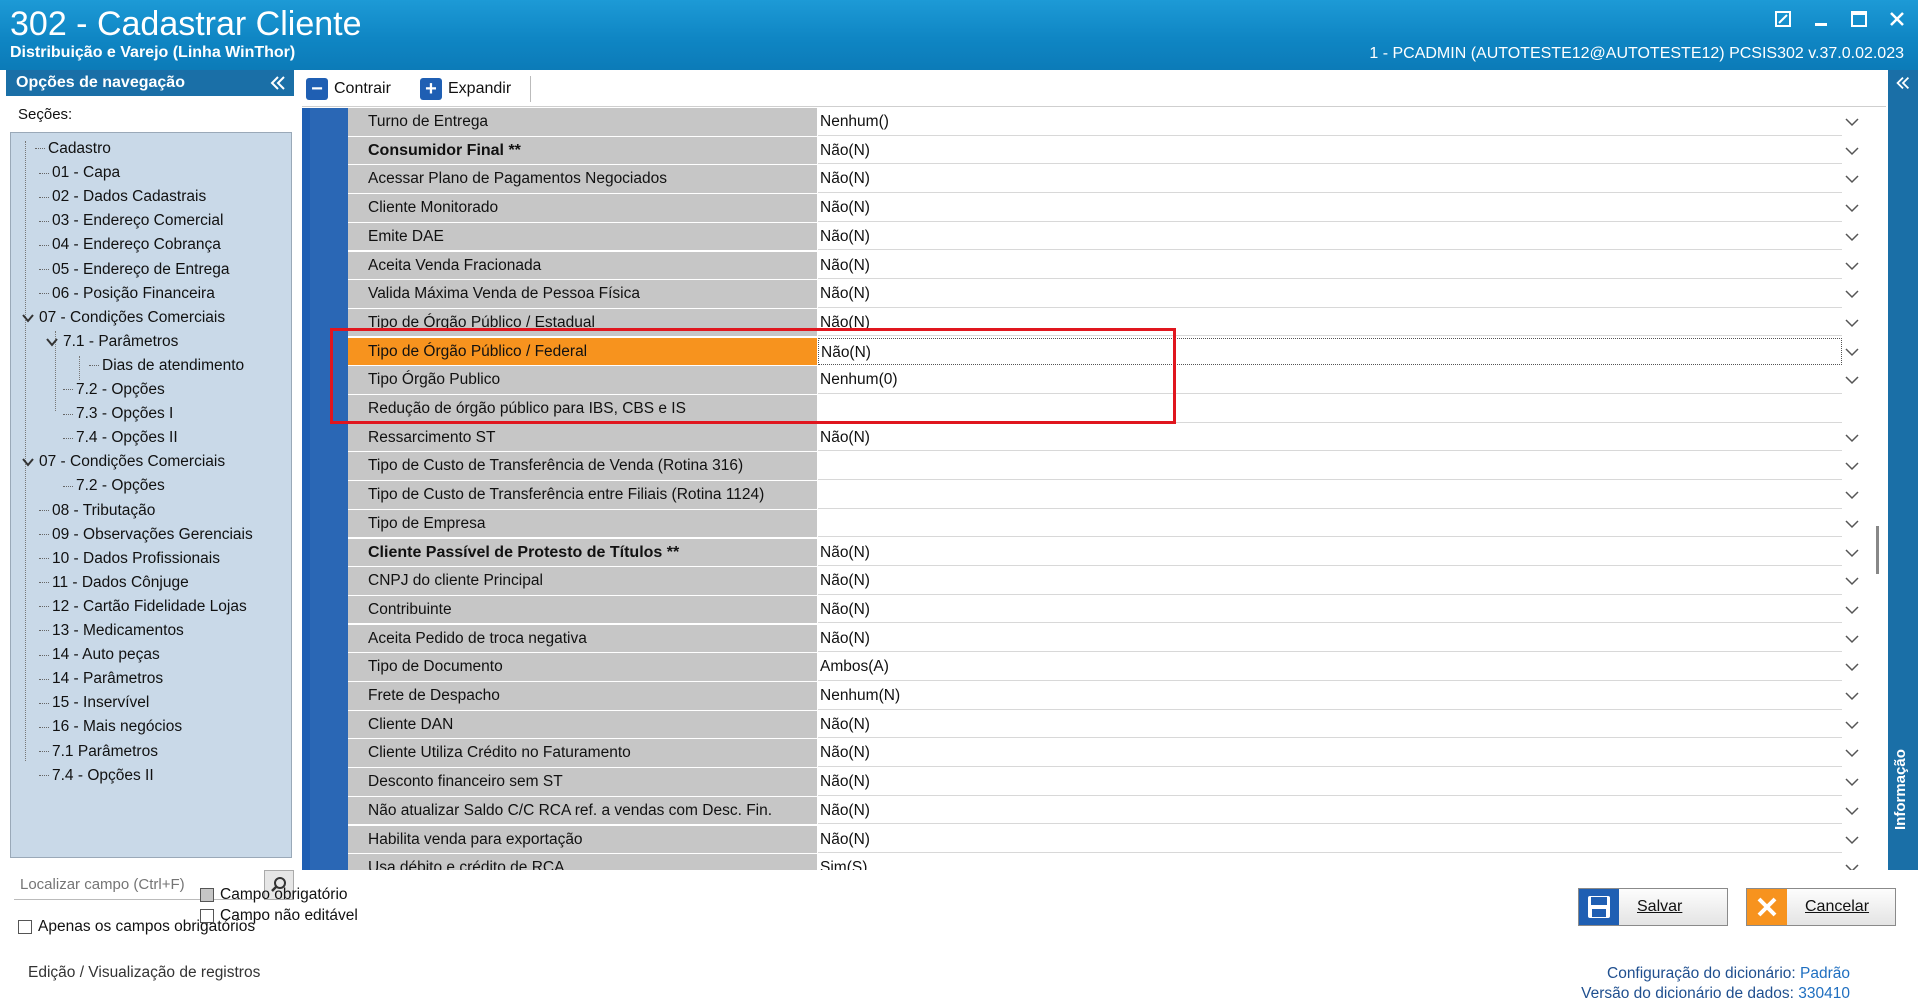 The width and height of the screenshot is (1918, 1006). I want to click on tree-item: 10 - Dados Profissionais, so click(129, 559).